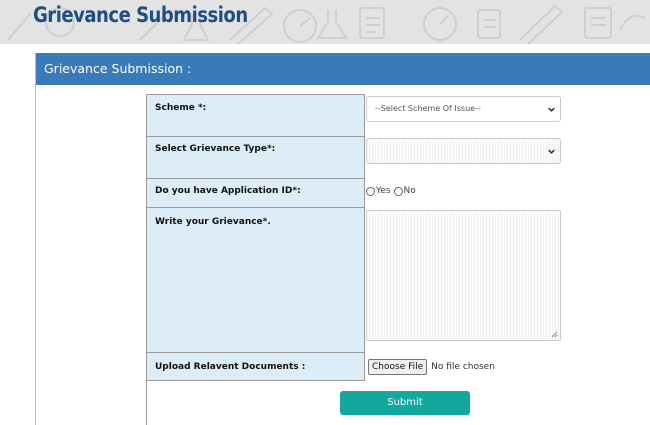 The image size is (650, 425). Describe the element at coordinates (463, 151) in the screenshot. I see `grievance-type-select` at that location.